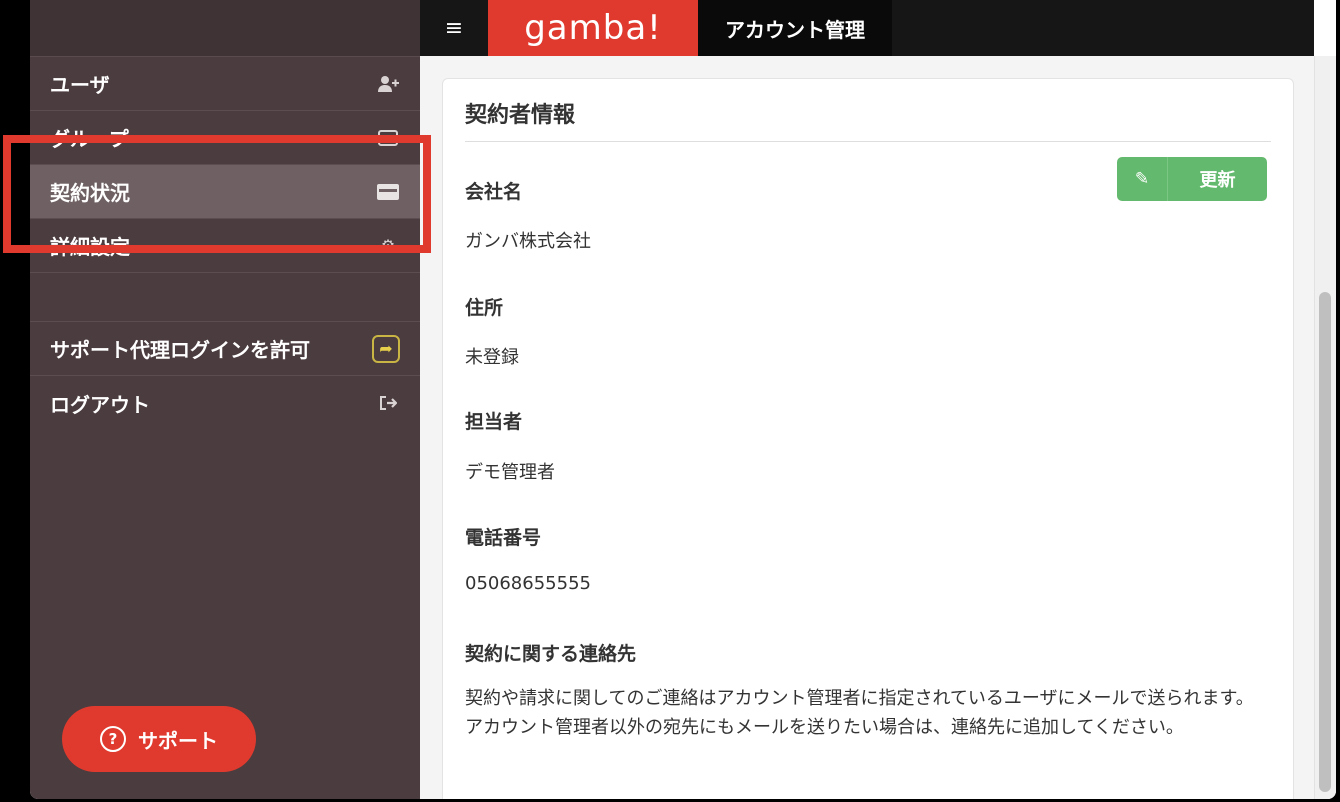  What do you see at coordinates (180, 350) in the screenshot?
I see `support-login-label: サポート代理ログインを許可` at bounding box center [180, 350].